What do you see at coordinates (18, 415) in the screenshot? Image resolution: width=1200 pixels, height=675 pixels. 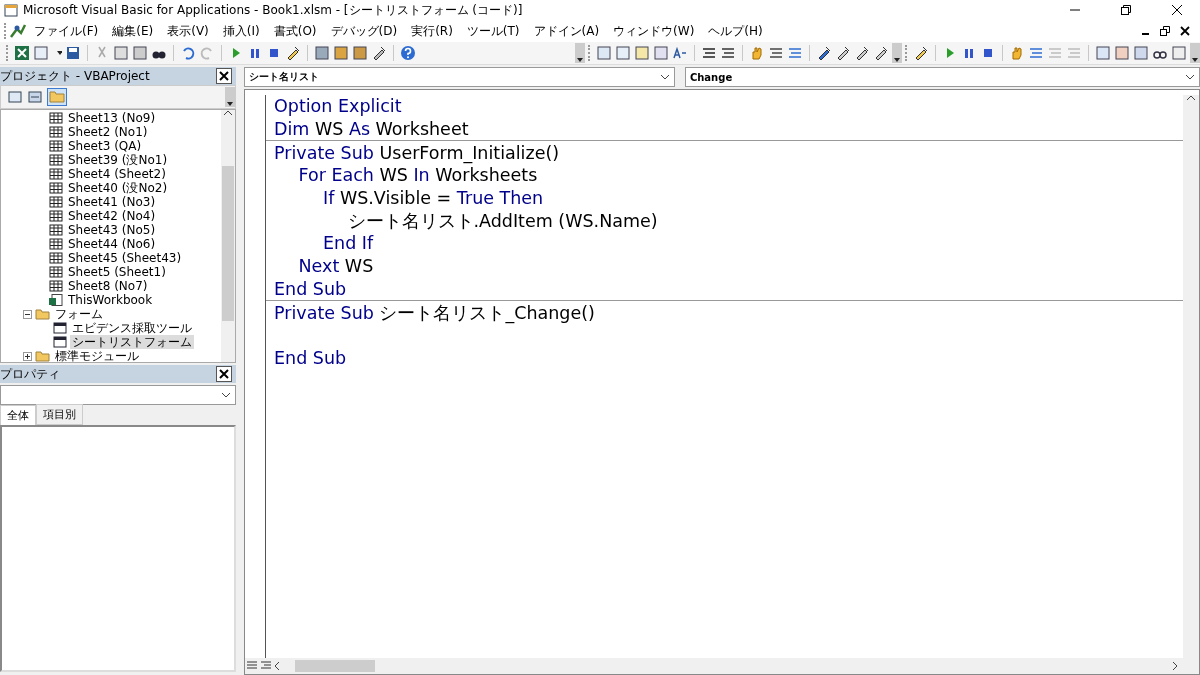 I see `tab: 全体` at bounding box center [18, 415].